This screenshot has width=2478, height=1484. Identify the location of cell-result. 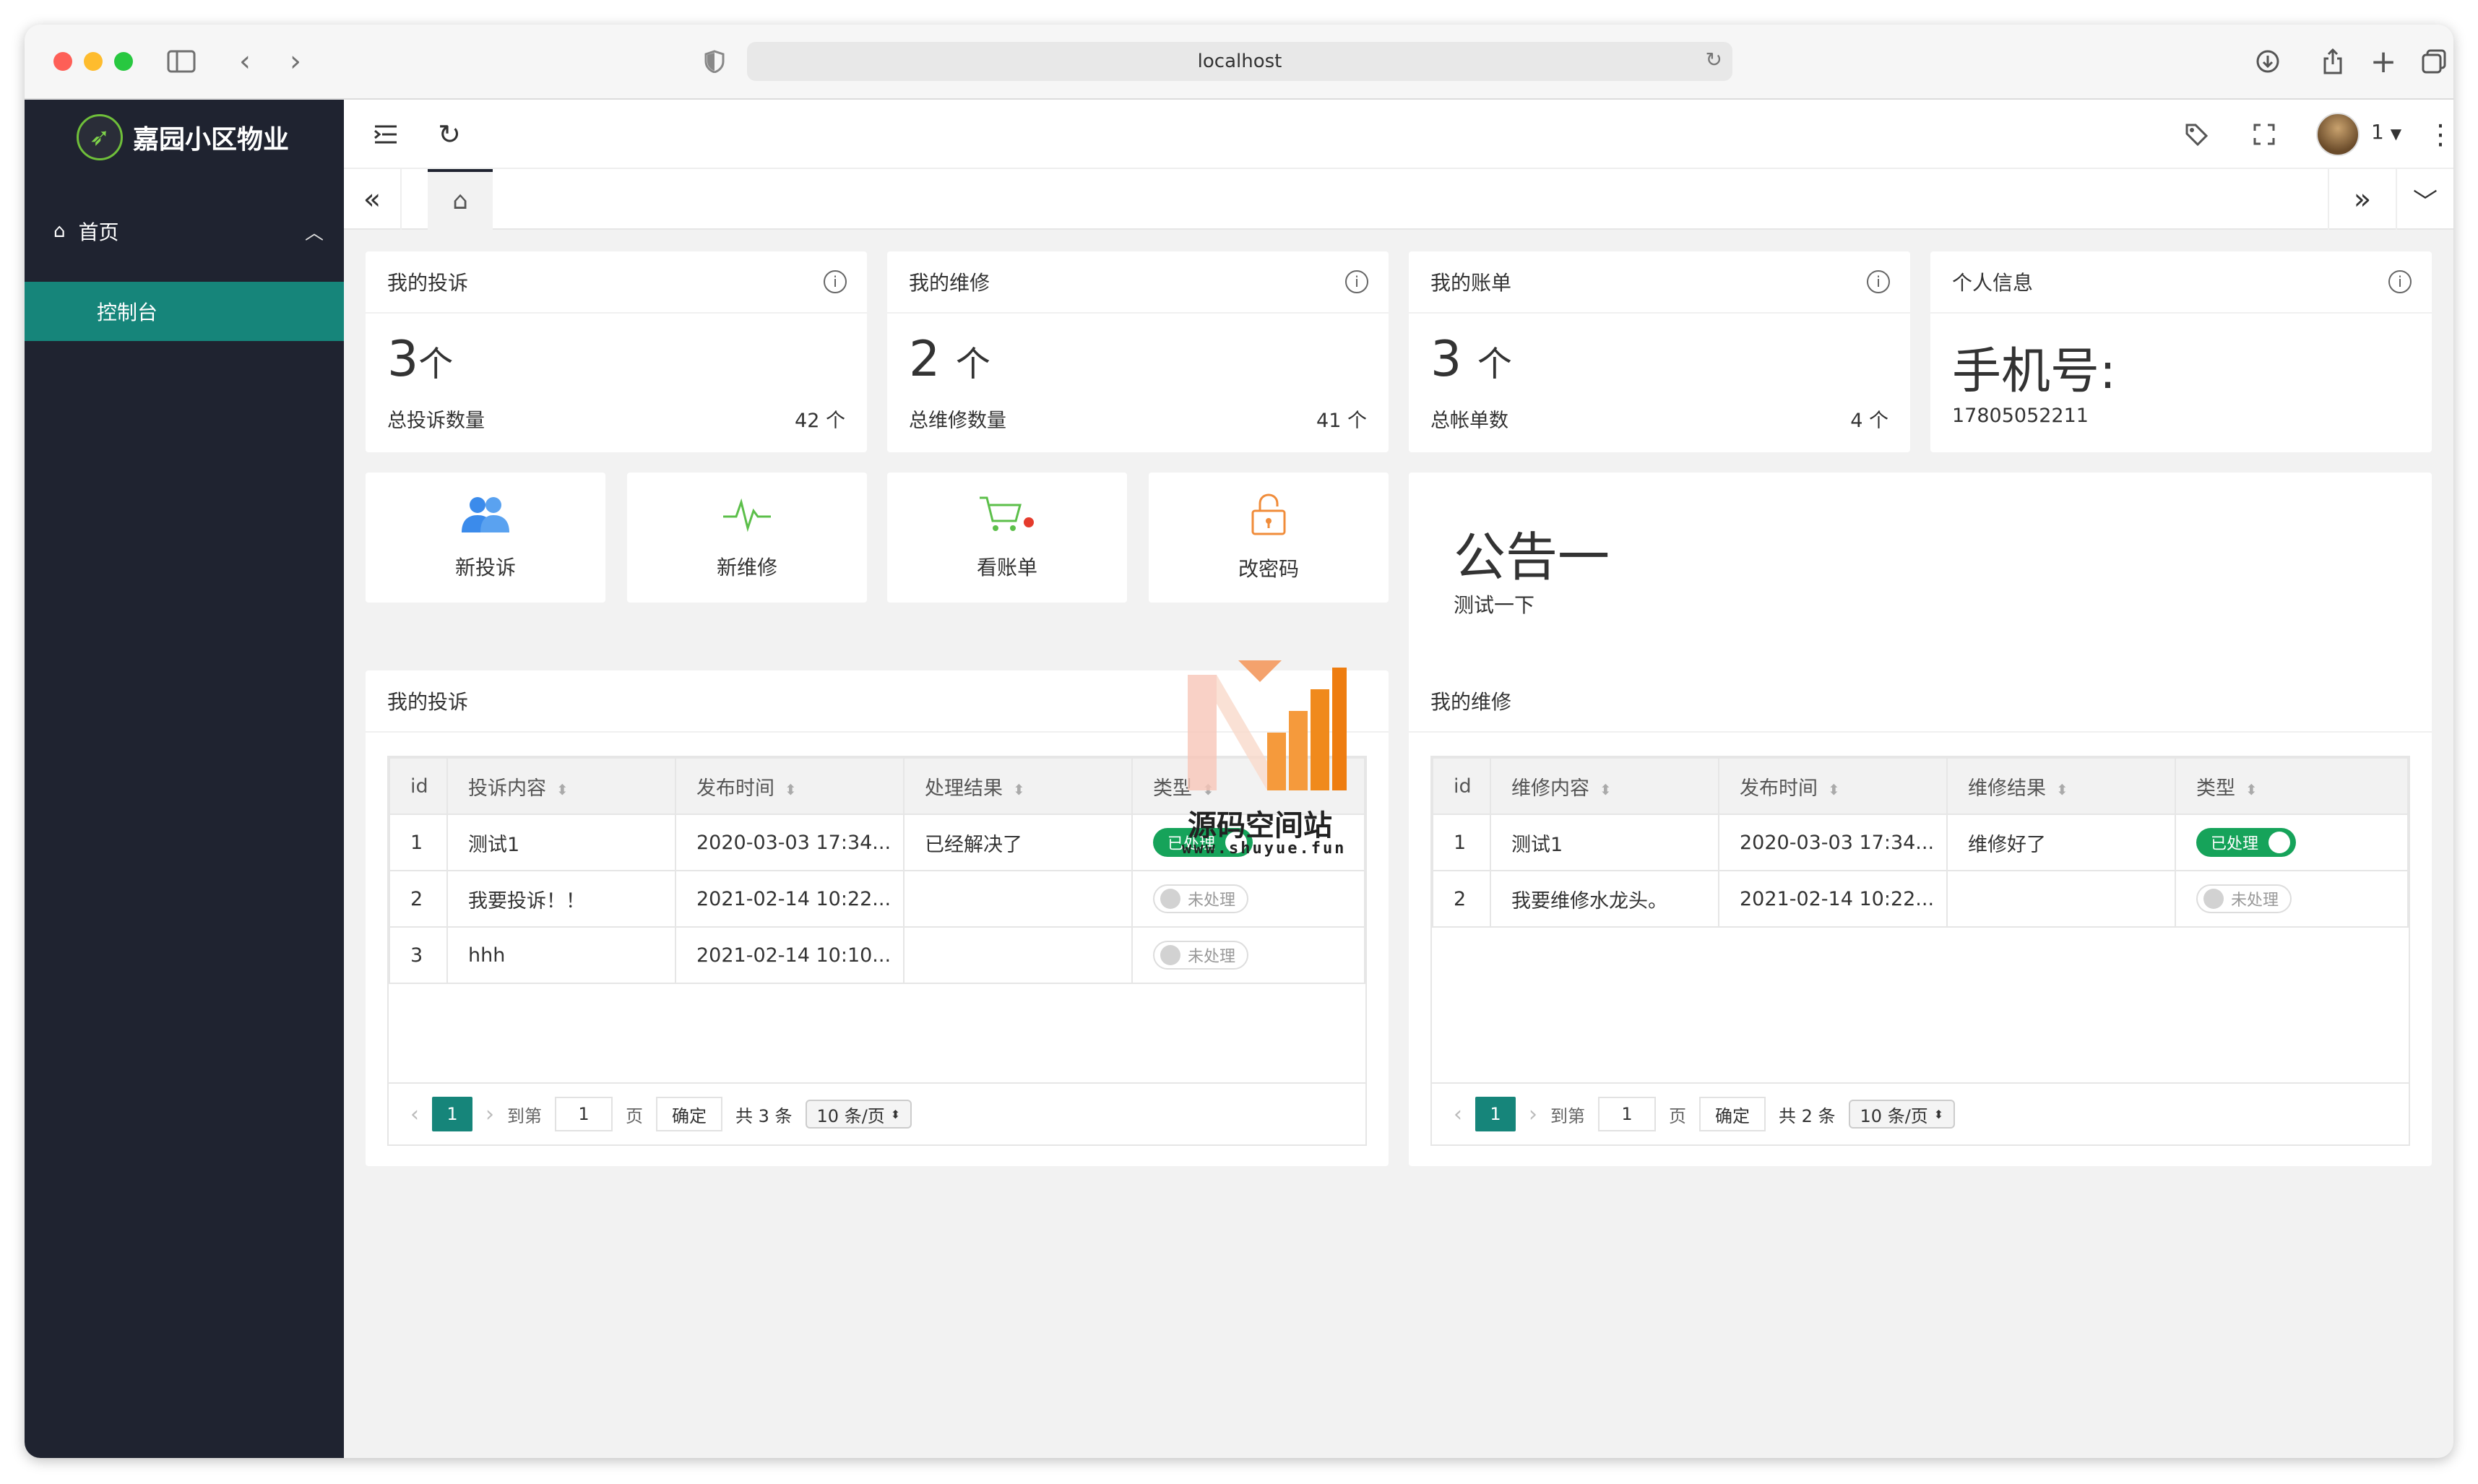
(2061, 899).